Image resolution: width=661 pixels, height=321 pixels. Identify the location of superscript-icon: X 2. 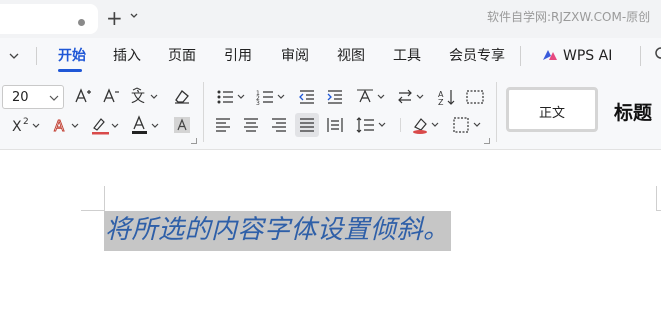
(27, 125).